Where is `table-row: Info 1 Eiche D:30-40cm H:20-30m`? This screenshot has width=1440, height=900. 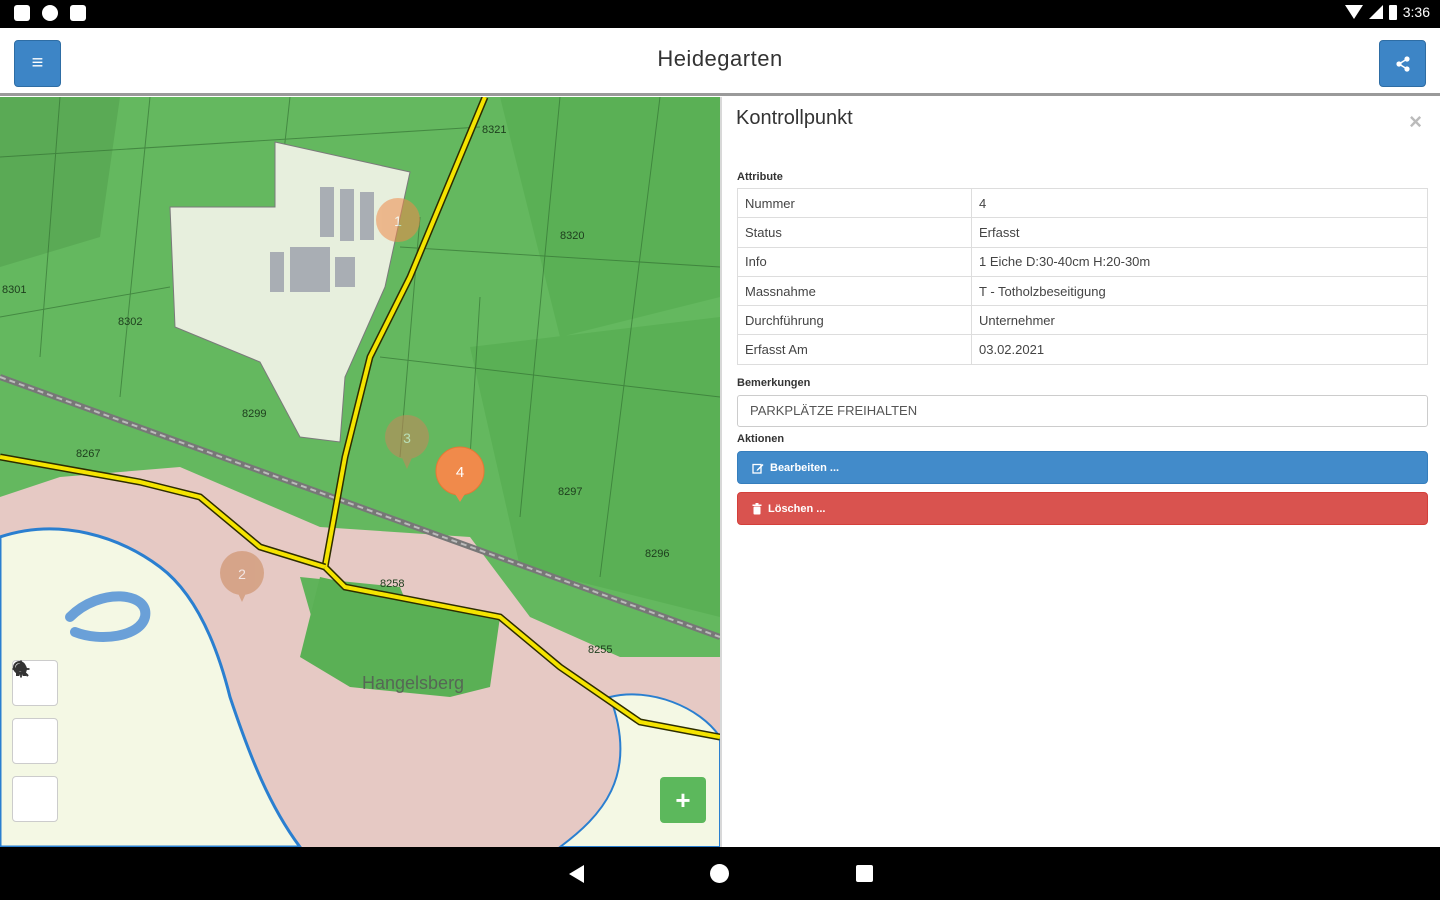
table-row: Info 1 Eiche D:30-40cm H:20-30m is located at coordinates (1082, 261).